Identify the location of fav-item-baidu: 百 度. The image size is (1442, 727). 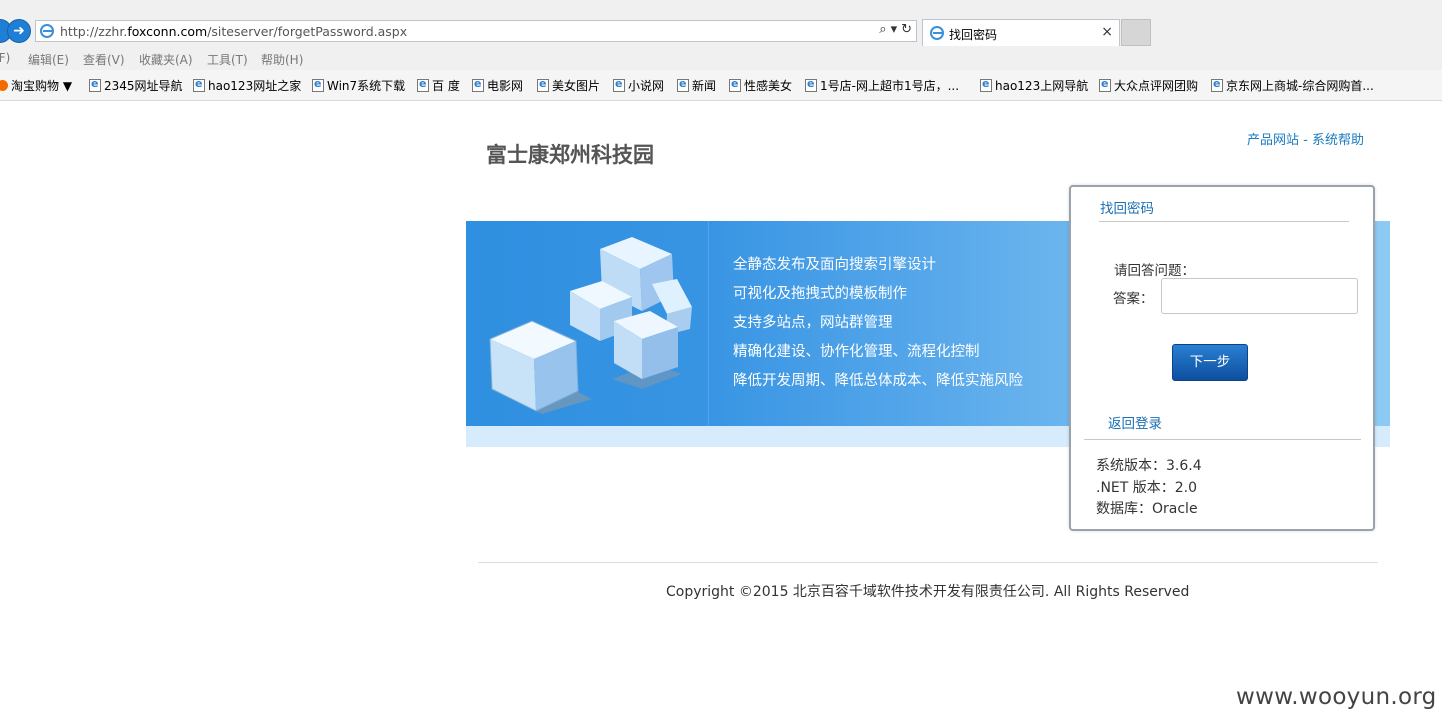
(438, 85).